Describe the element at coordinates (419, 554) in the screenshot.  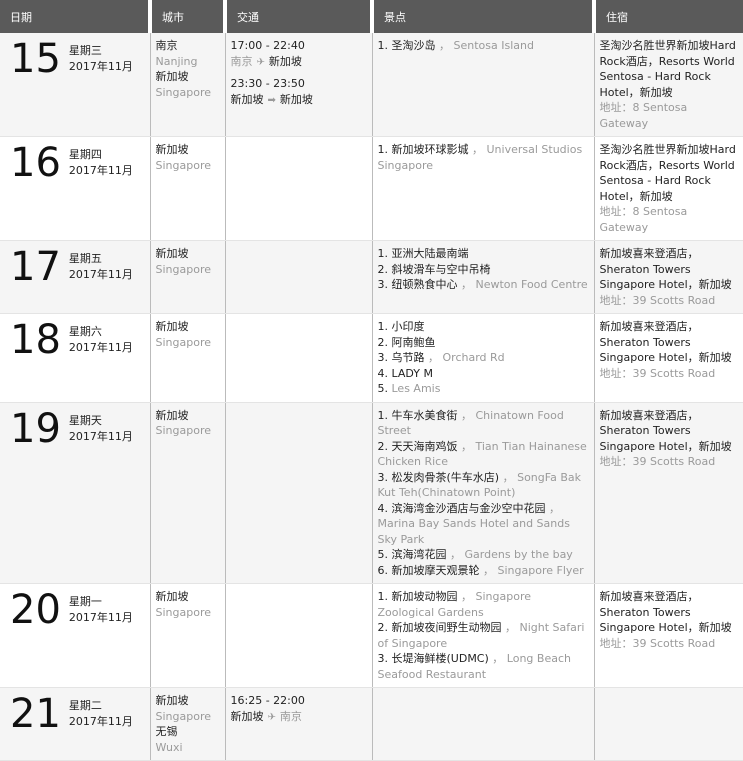
I see `sight-name-cn: 滨海湾花园` at that location.